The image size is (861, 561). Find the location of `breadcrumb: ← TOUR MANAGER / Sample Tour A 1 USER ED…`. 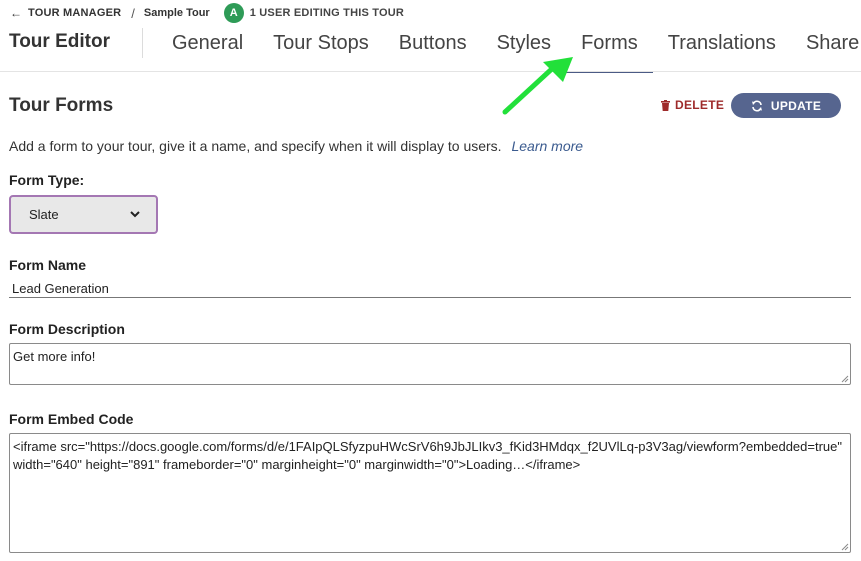

breadcrumb: ← TOUR MANAGER / Sample Tour A 1 USER ED… is located at coordinates (207, 13).